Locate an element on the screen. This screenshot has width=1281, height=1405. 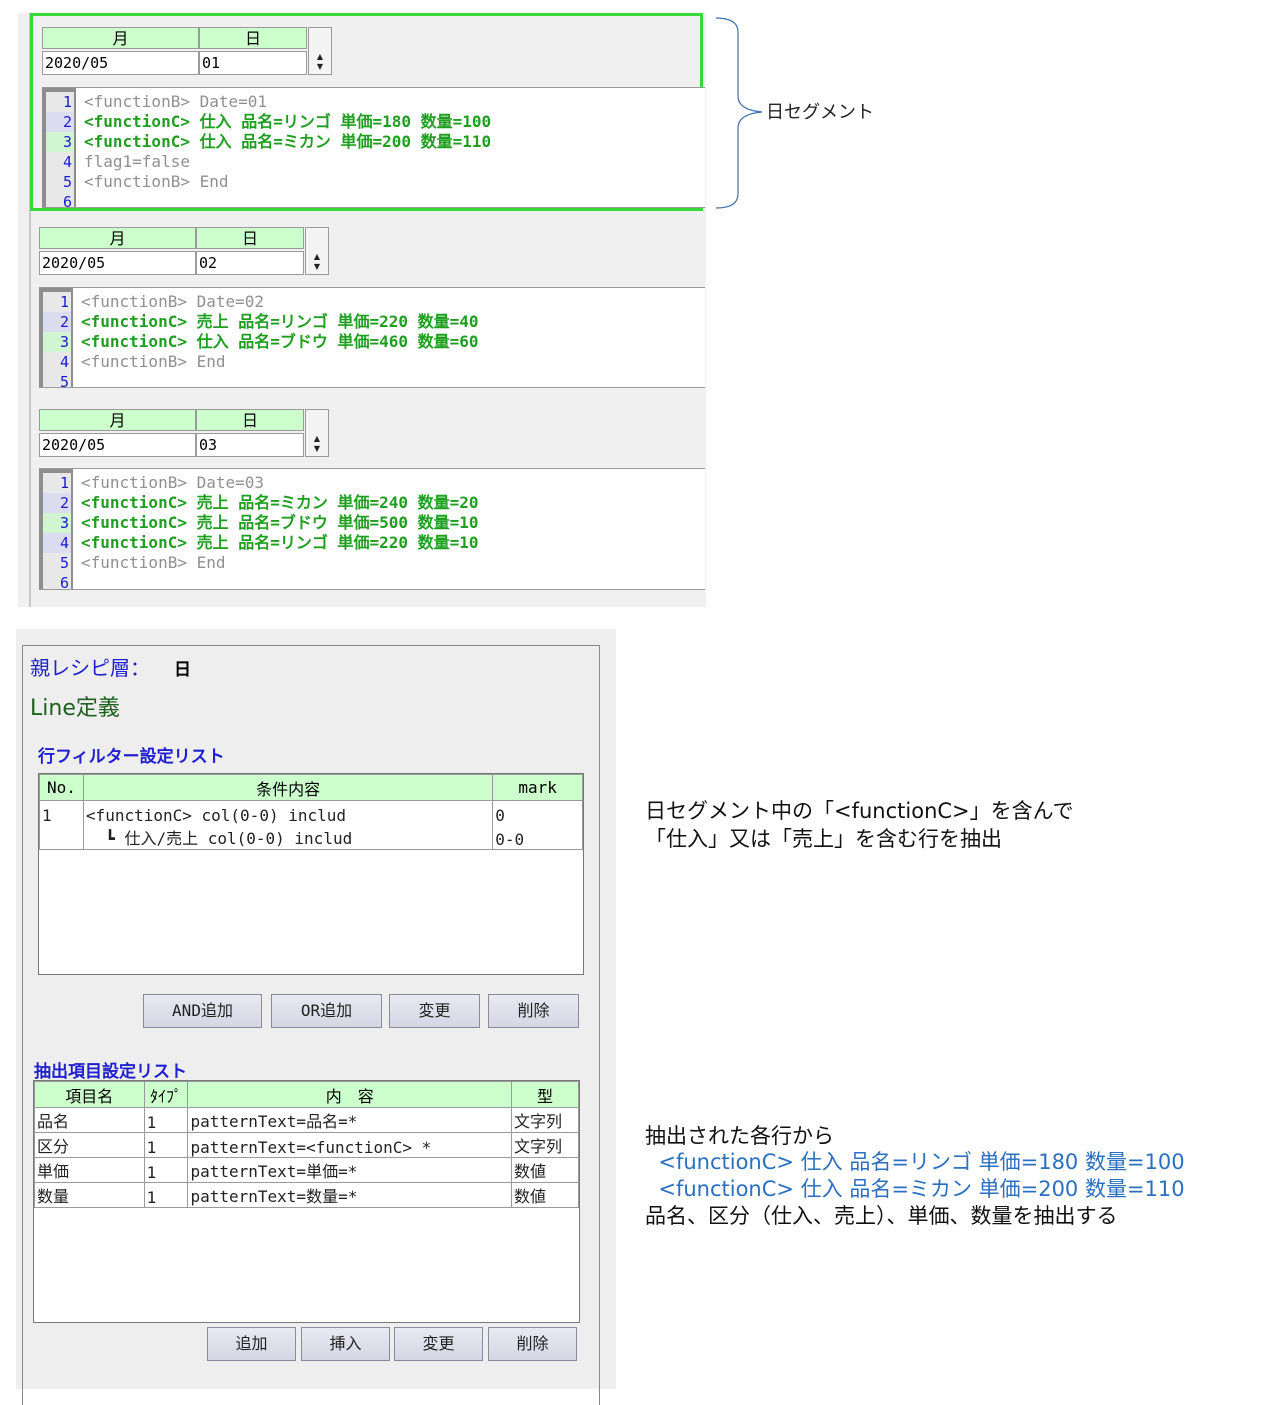
code-line: <functionC> 仕入 品名=ブドウ 単価=460 数量=60 is located at coordinates (280, 341).